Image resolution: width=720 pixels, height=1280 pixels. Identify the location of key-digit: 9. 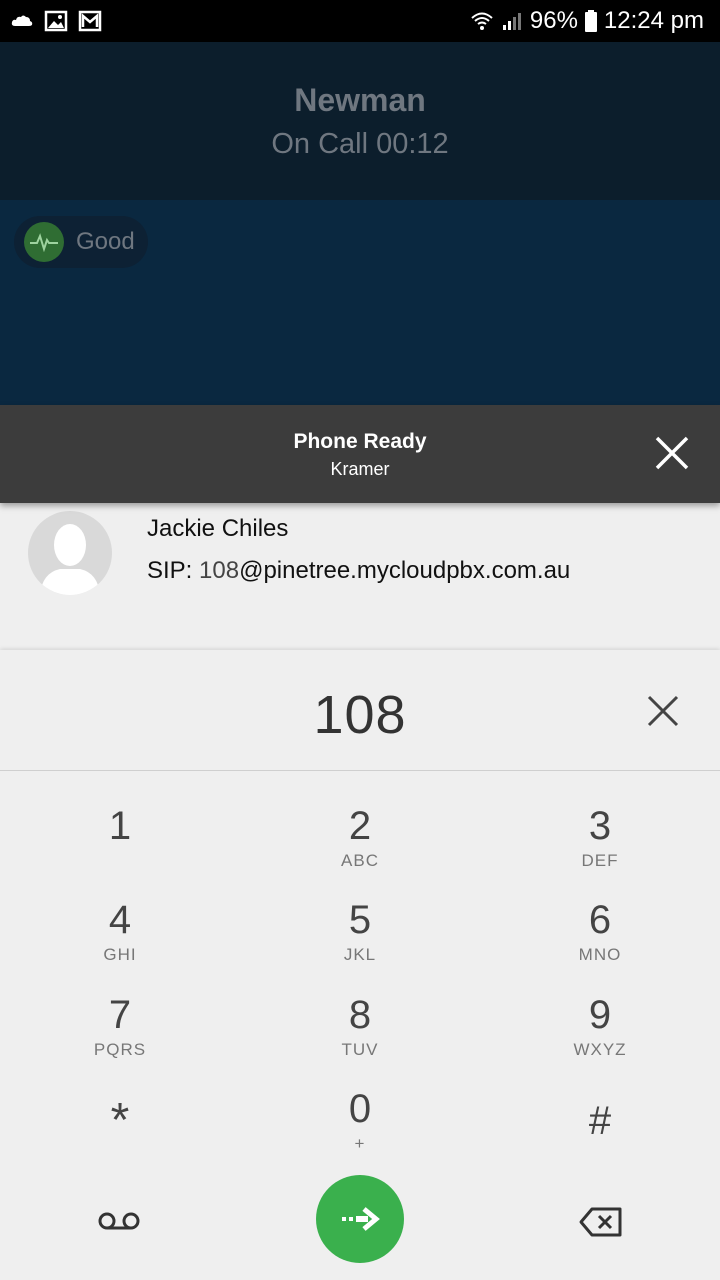
(600, 1015).